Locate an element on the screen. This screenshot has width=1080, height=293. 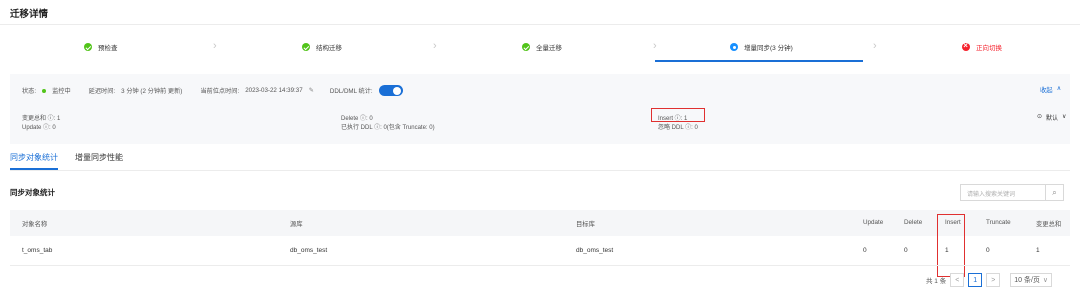
status-dot-icon is located at coordinates (44, 90).